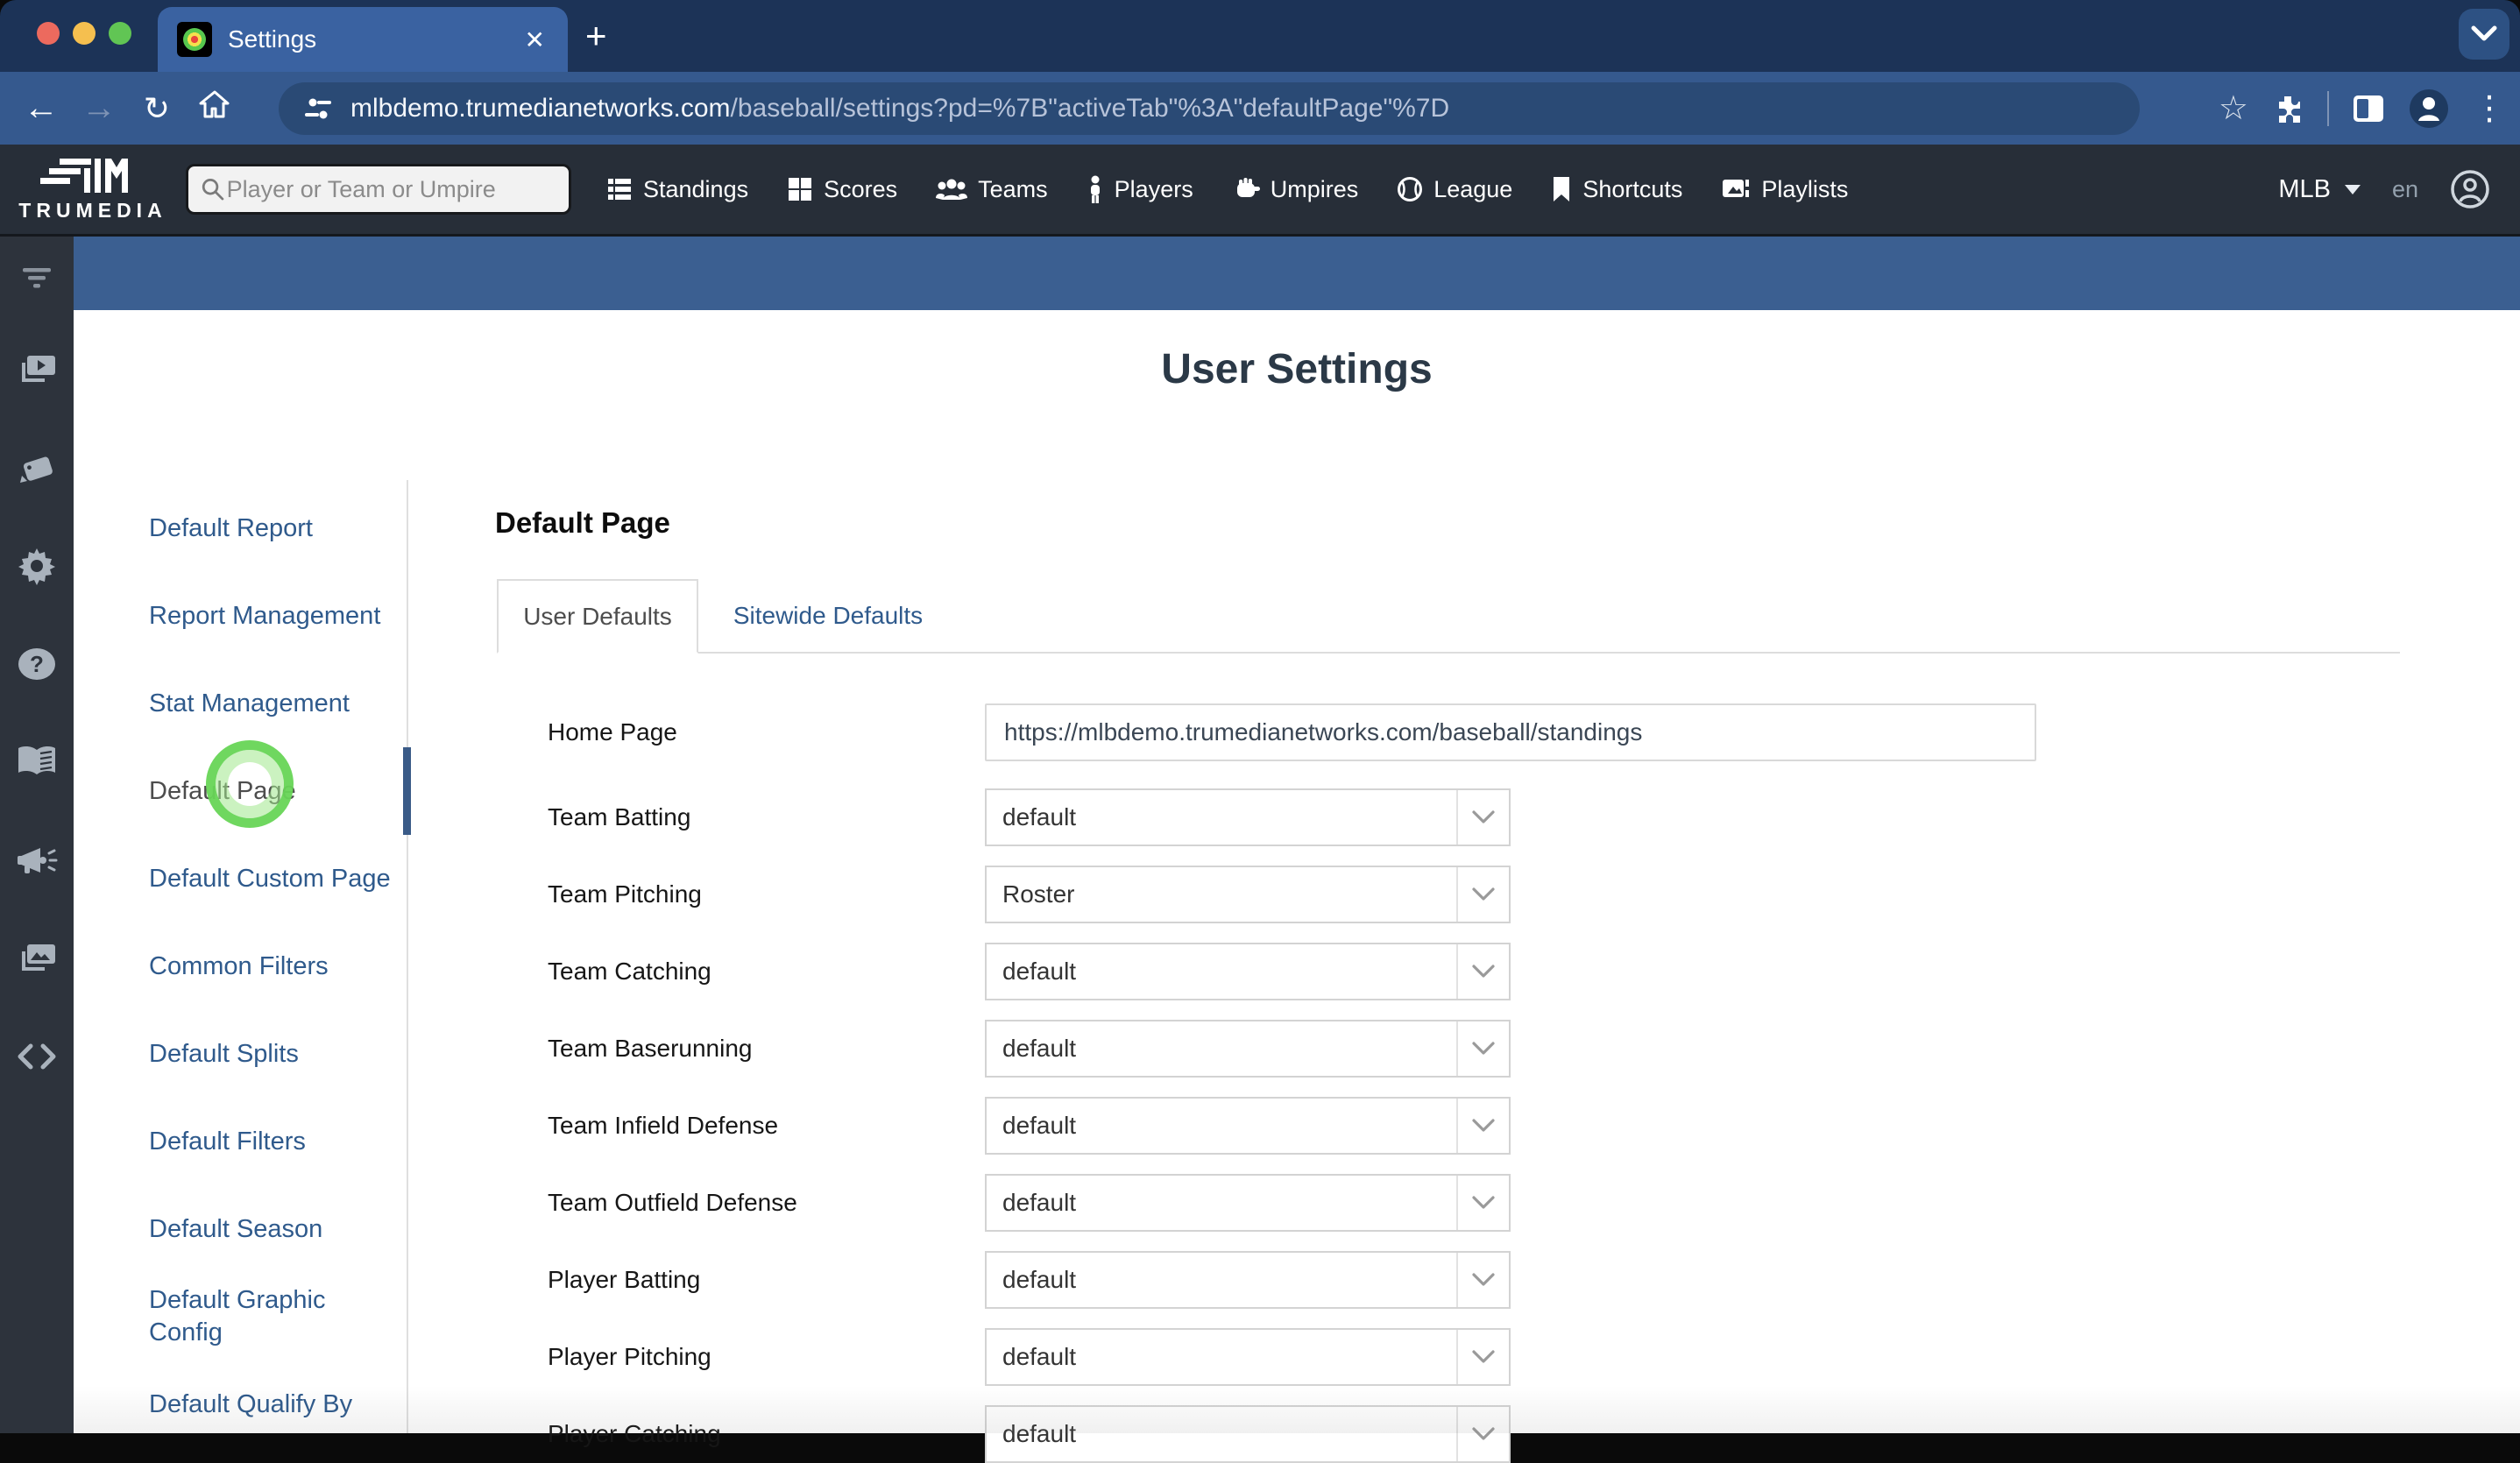  Describe the element at coordinates (37, 468) in the screenshot. I see `card-tag-icon` at that location.